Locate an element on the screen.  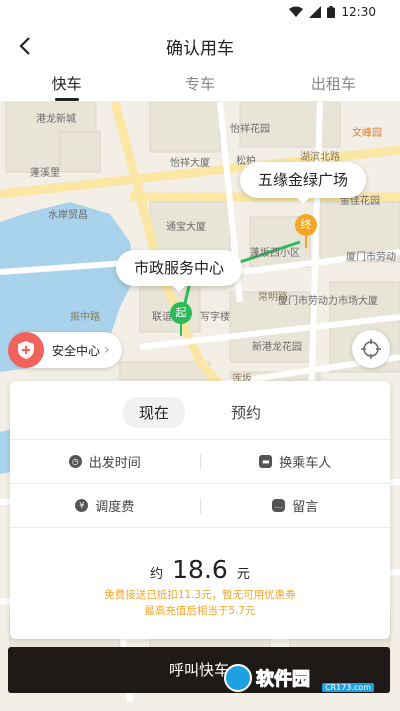
change-passenger-option: ▬ 换乘车人 is located at coordinates (296, 461).